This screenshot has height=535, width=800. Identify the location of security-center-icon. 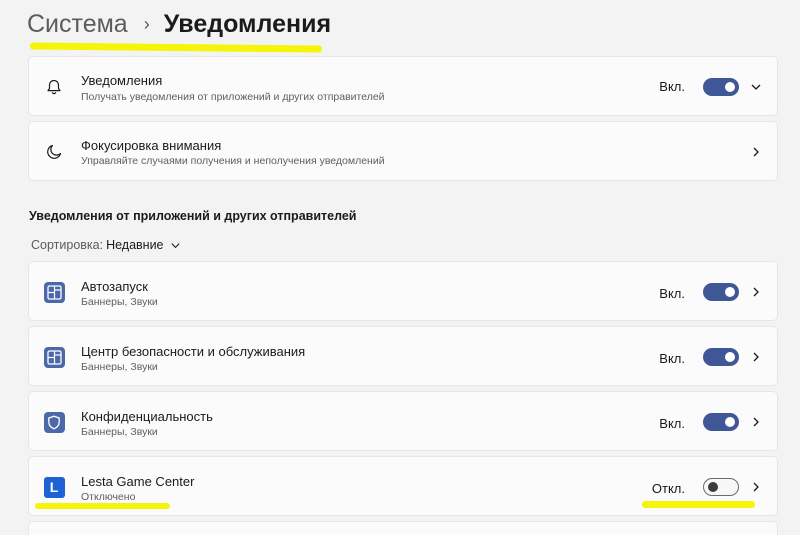
(54, 357).